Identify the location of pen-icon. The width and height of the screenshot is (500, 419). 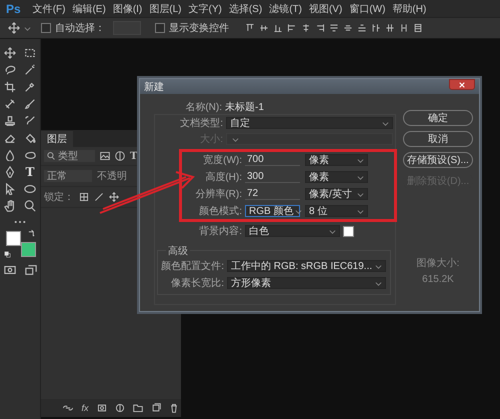
(10, 172).